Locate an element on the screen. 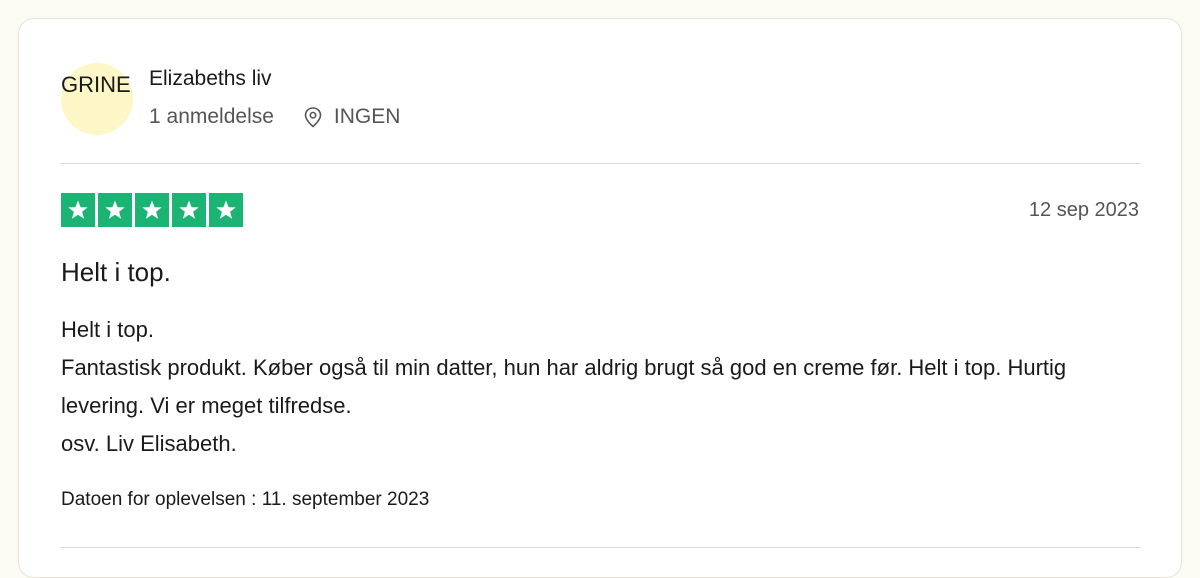  consumer-meta: 1 anmeldelse INGEN is located at coordinates (274, 117).